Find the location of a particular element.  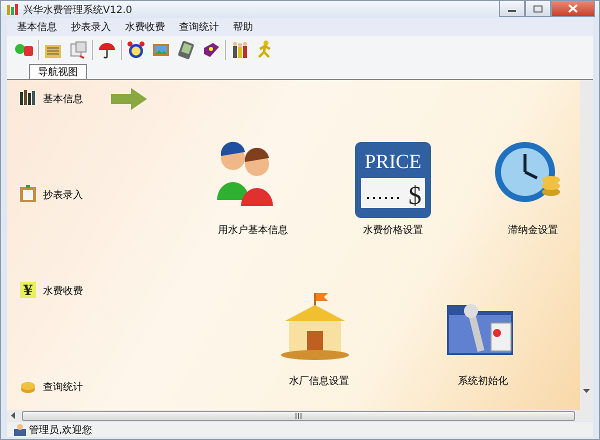

minimize-button is located at coordinates (512, 9).